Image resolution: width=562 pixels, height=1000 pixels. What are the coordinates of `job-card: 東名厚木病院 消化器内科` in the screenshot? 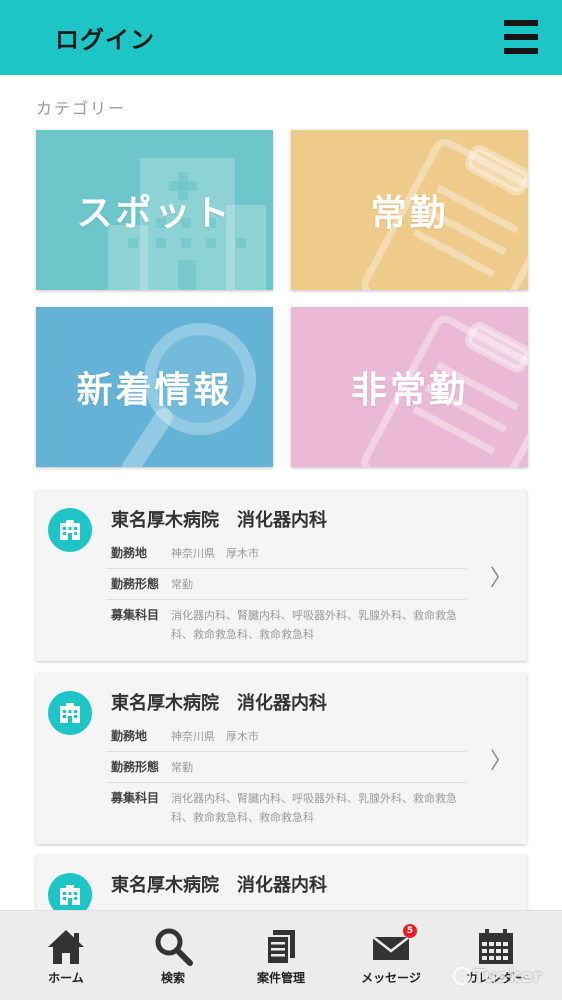 It's located at (281, 886).